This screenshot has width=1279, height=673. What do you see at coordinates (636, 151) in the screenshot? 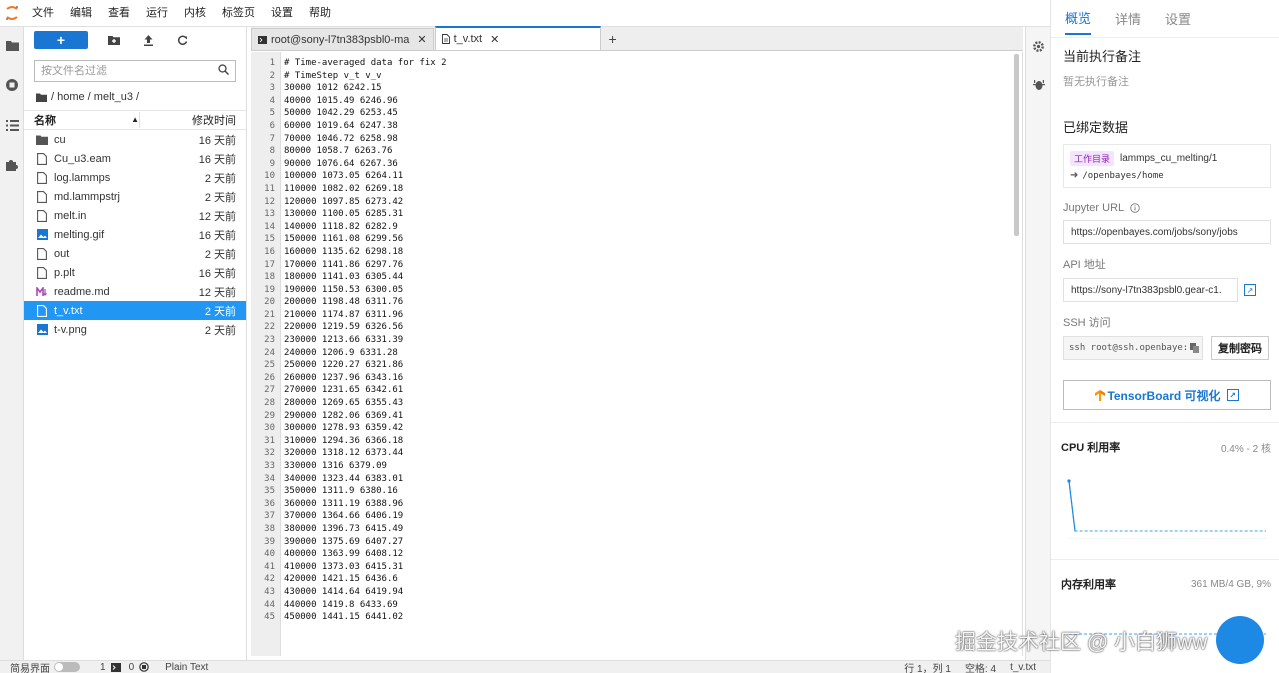
I see `editor-line: 8 80000 1058.7 6263.76` at bounding box center [636, 151].